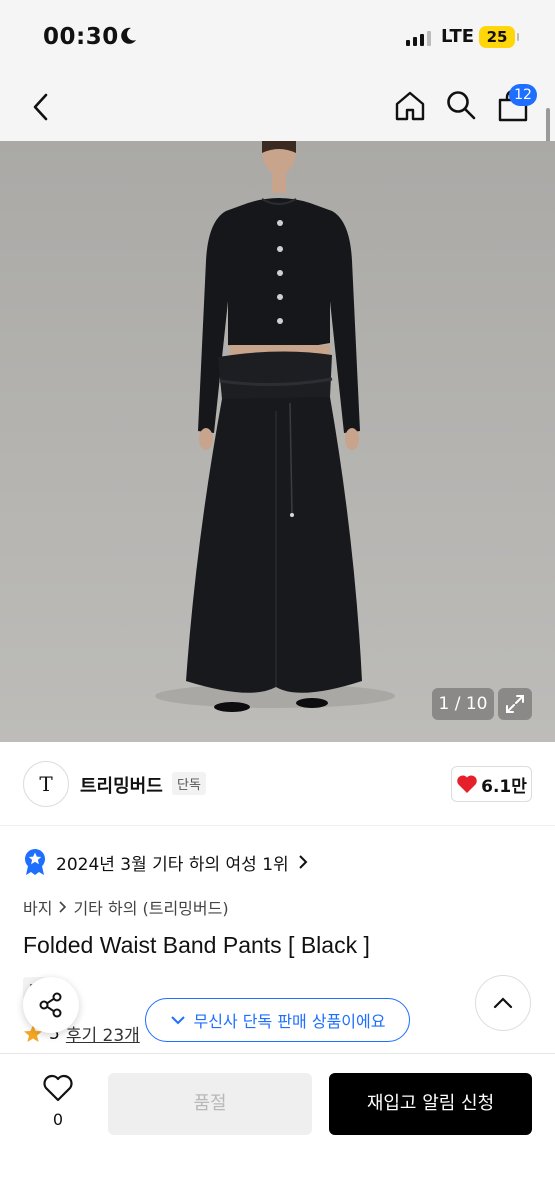  I want to click on brand-name-link: 트리밍버드, so click(121, 785).